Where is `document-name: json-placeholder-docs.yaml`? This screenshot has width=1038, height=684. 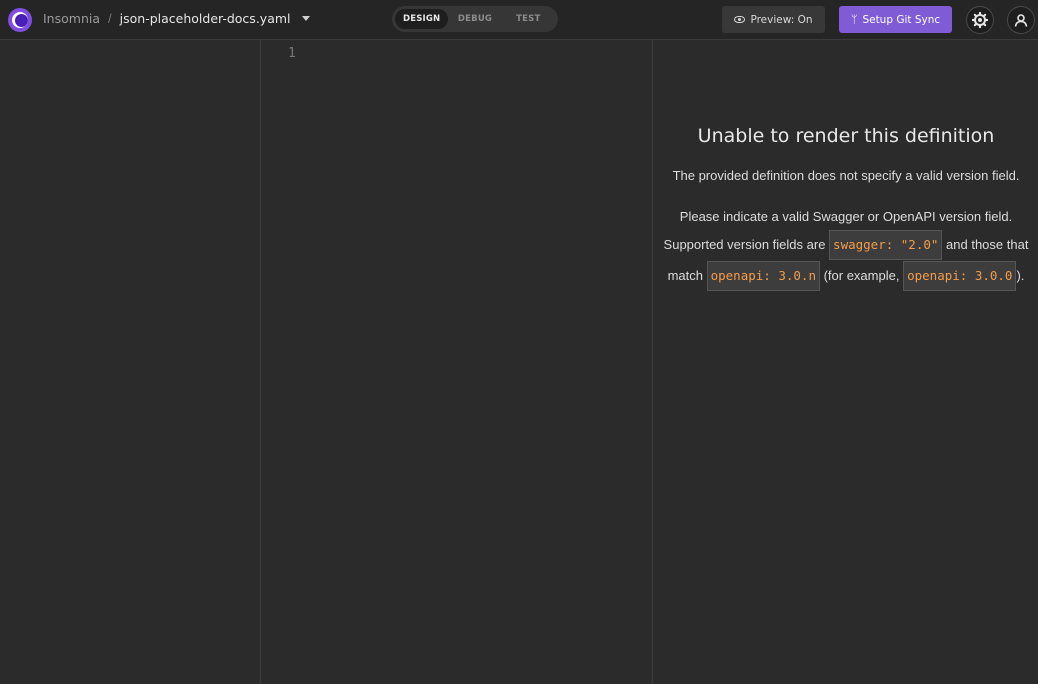
document-name: json-placeholder-docs.yaml is located at coordinates (205, 18).